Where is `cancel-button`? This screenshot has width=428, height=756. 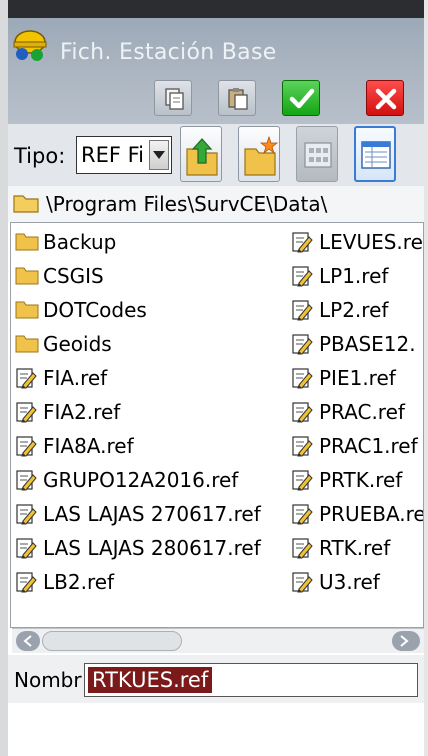 cancel-button is located at coordinates (385, 98).